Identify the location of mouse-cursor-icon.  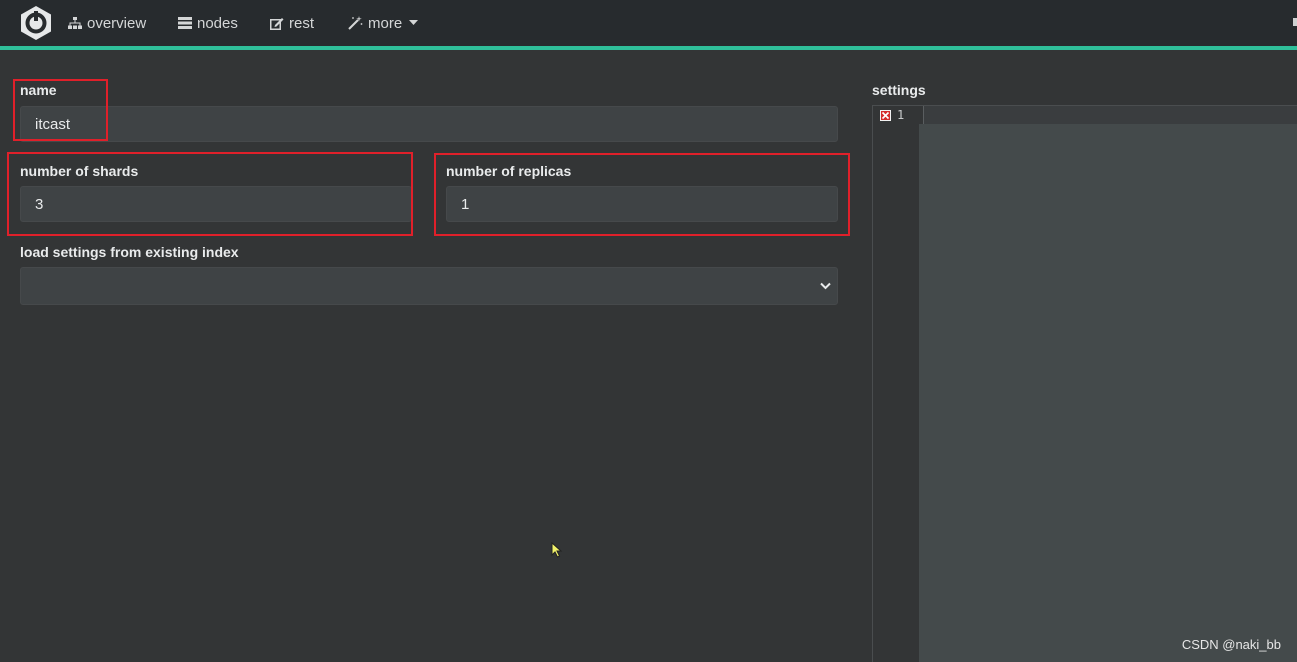
(557, 550).